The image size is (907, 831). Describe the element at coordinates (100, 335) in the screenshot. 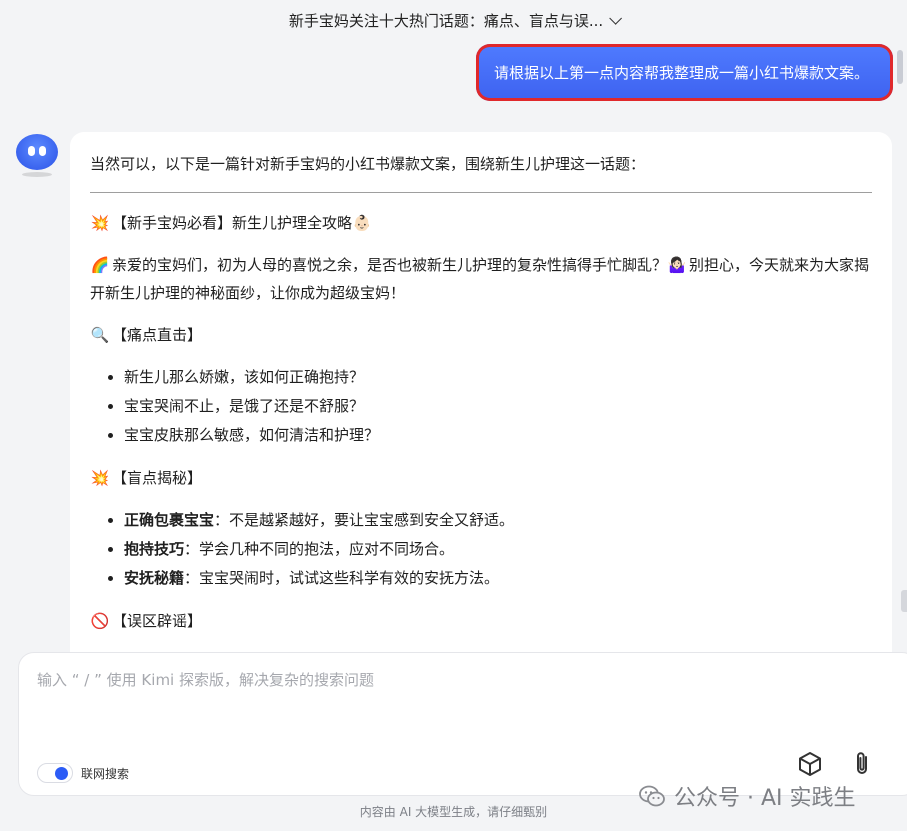

I see `magnifier-emoji-icon: 🔍` at that location.